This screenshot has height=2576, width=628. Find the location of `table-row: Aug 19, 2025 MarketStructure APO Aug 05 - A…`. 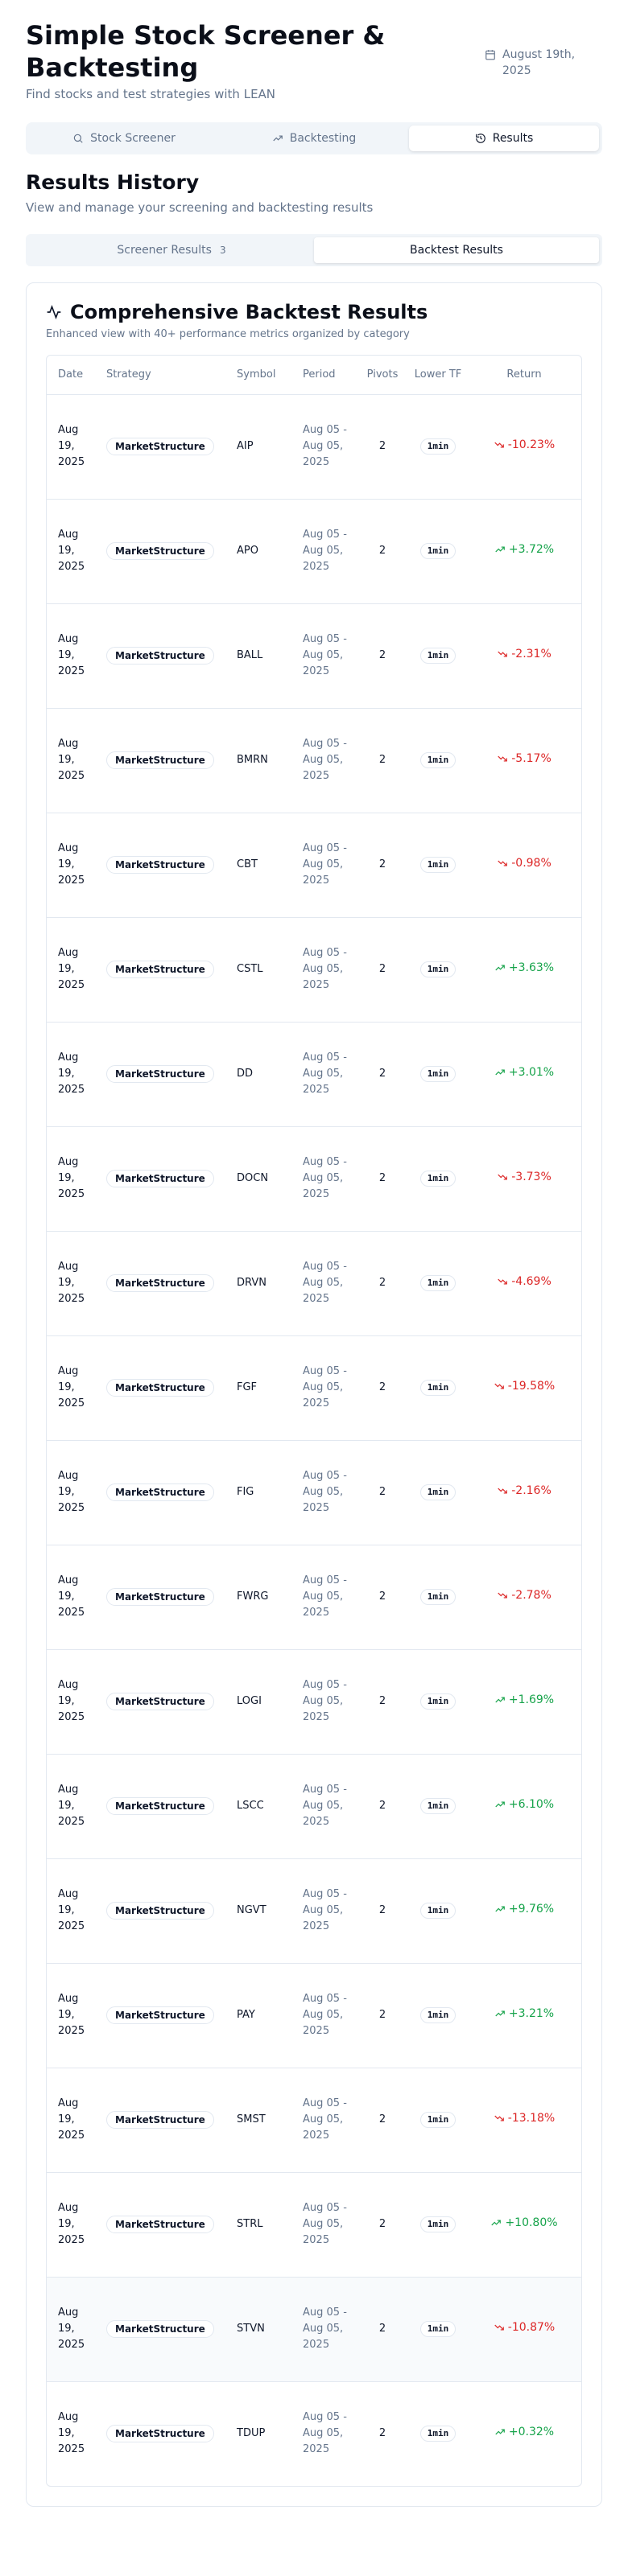

table-row: Aug 19, 2025 MarketStructure APO Aug 05 - A… is located at coordinates (314, 551).